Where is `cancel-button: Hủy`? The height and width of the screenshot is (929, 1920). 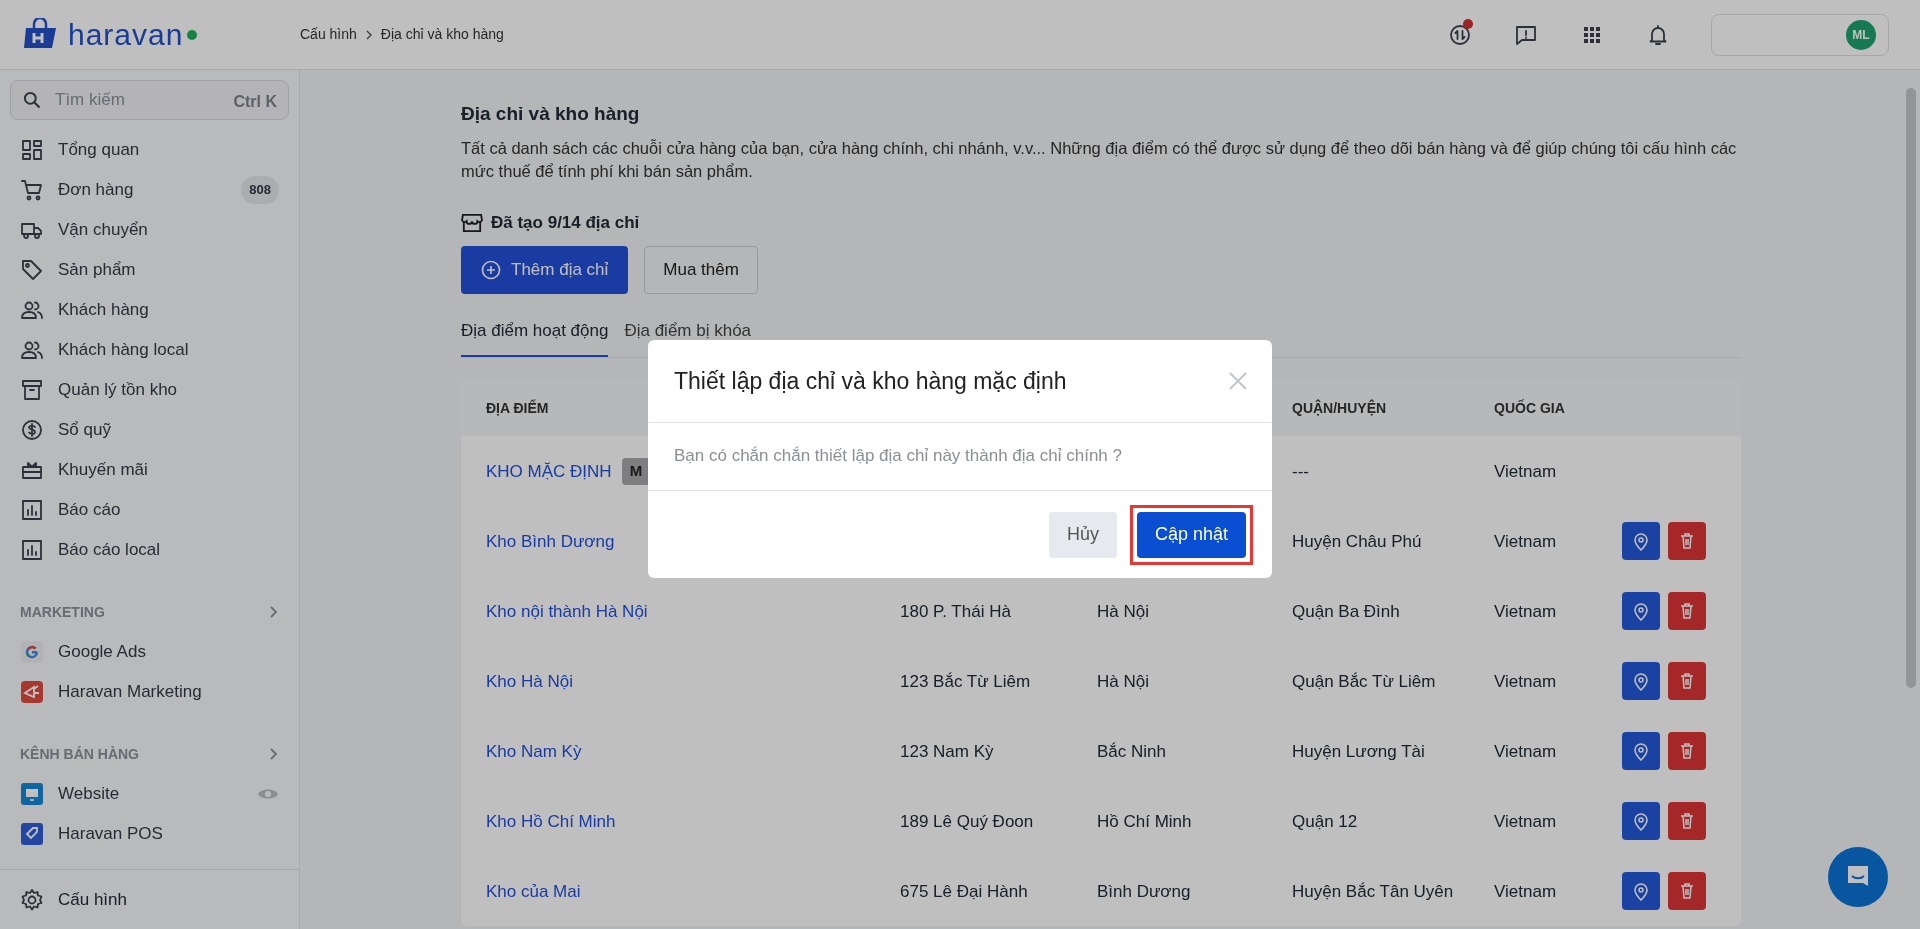 cancel-button: Hủy is located at coordinates (1082, 534).